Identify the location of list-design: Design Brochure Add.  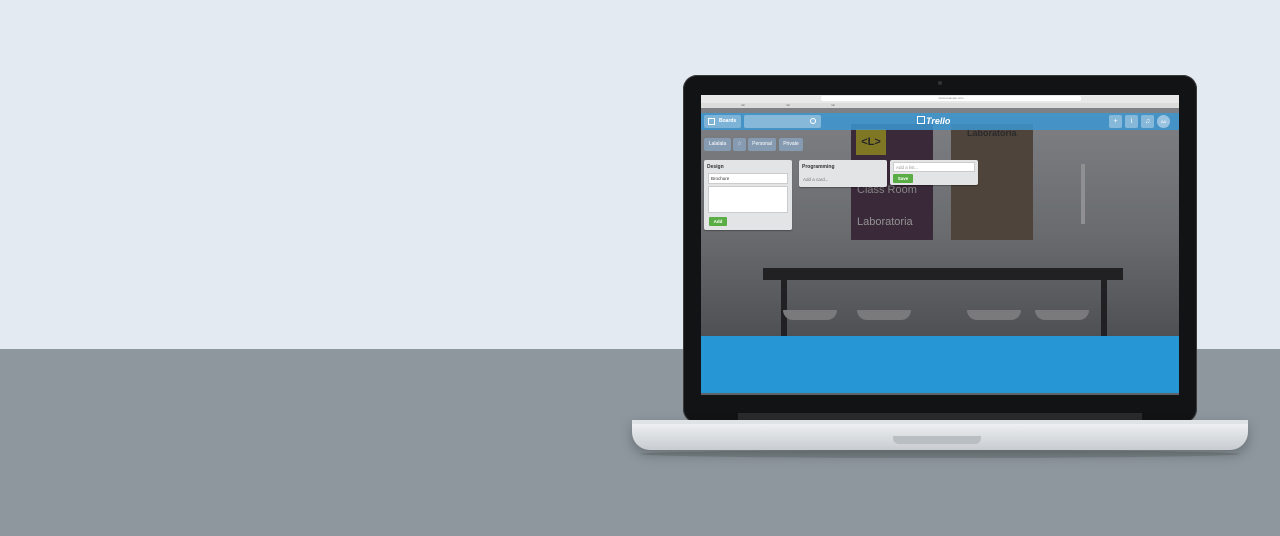
(748, 195).